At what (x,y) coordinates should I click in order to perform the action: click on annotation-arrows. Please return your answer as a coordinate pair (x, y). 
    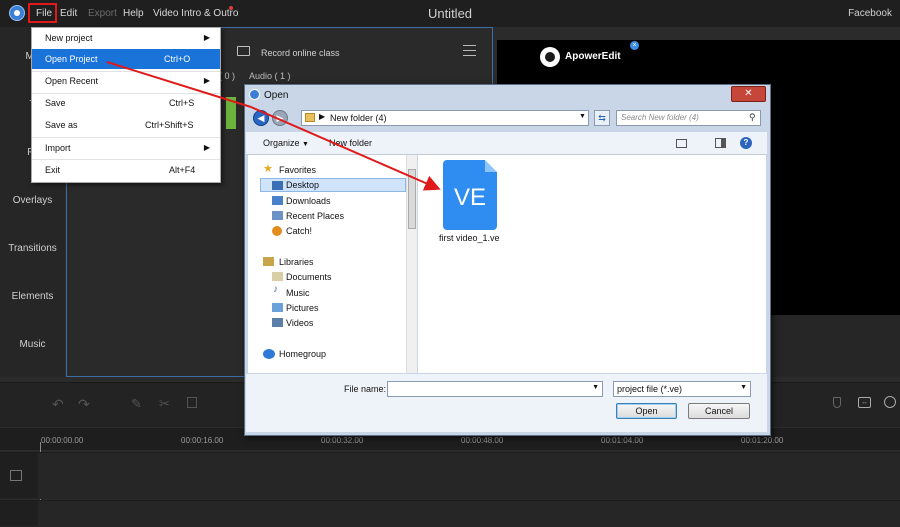
    Looking at the image, I should click on (273, 126).